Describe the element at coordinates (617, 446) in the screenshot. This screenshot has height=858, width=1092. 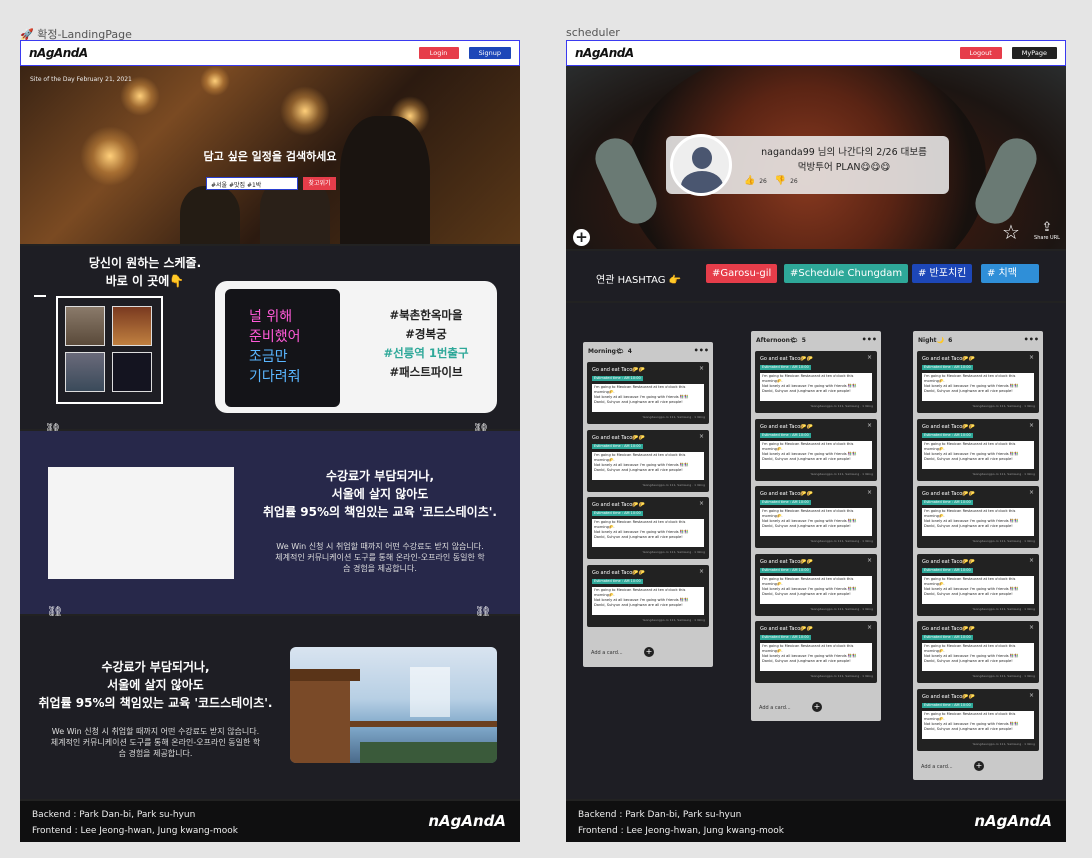
I see `time-badge: Estimated time : AM 10:00` at that location.